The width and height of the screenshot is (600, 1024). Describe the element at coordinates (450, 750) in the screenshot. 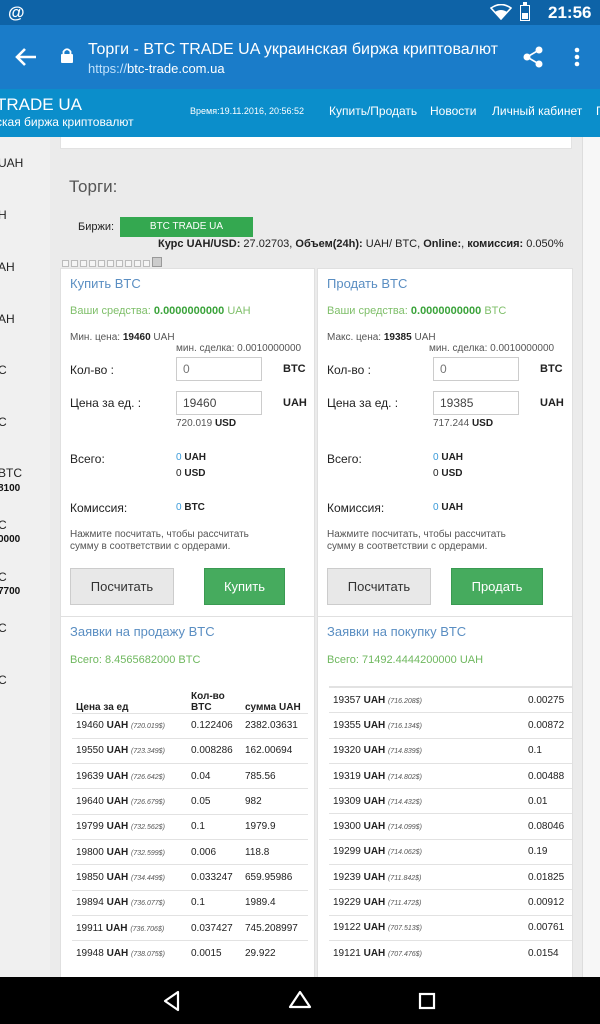

I see `table-row: 19320 UAH (714.839$) 0.1` at that location.